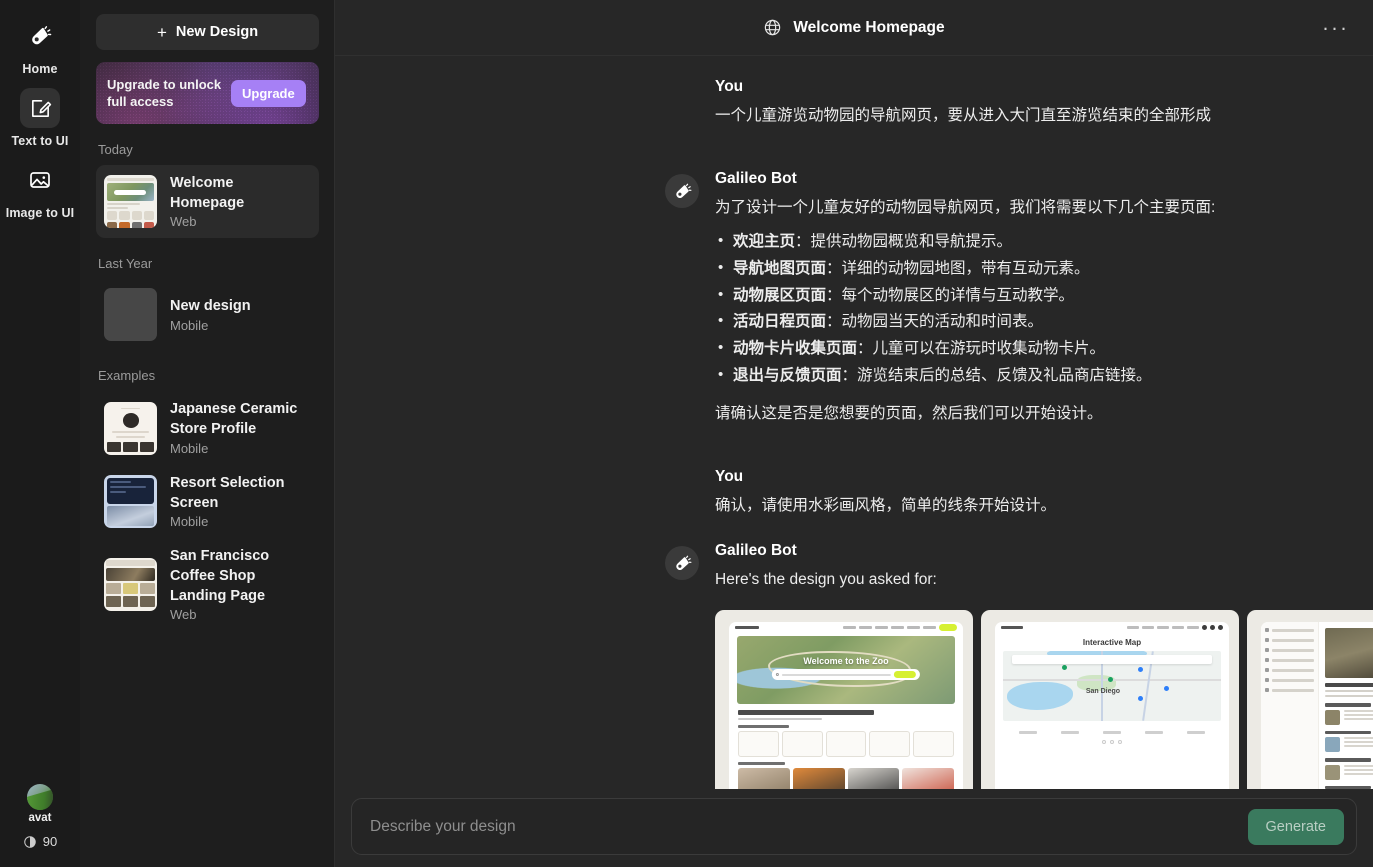 This screenshot has width=1373, height=867. I want to click on generate-button: Generate, so click(1295, 826).